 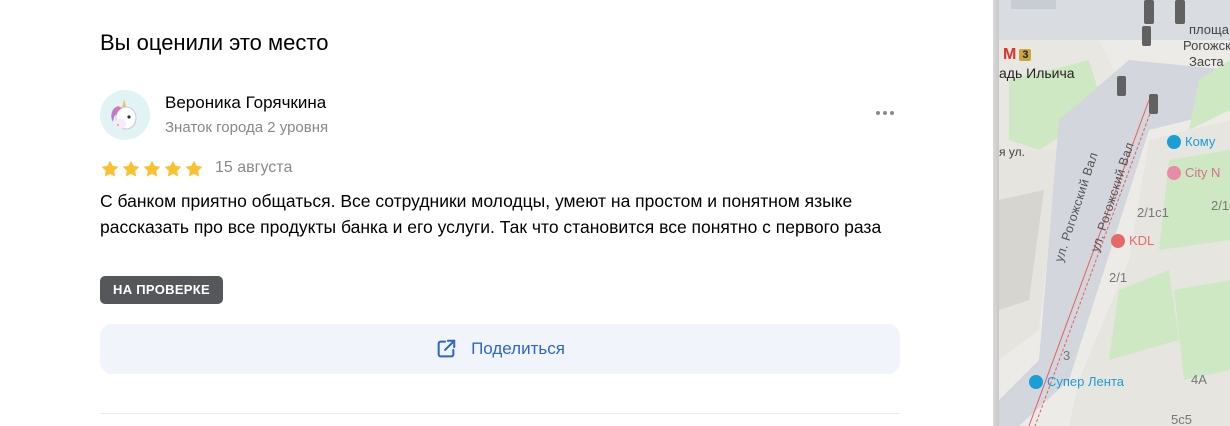 I want to click on map-label-bldg-2-1c1: 2/1с1, so click(x=1153, y=212).